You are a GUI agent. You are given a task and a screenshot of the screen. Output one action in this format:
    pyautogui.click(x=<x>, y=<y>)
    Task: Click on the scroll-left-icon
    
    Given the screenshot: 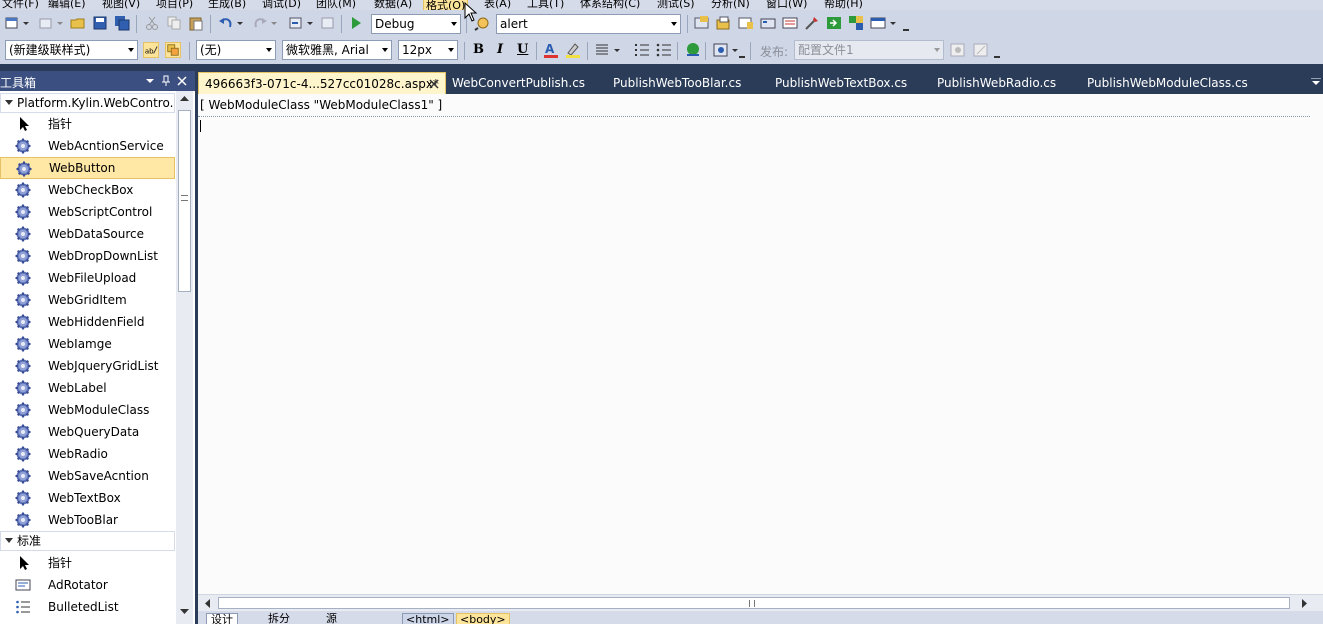 What is the action you would take?
    pyautogui.click(x=207, y=603)
    